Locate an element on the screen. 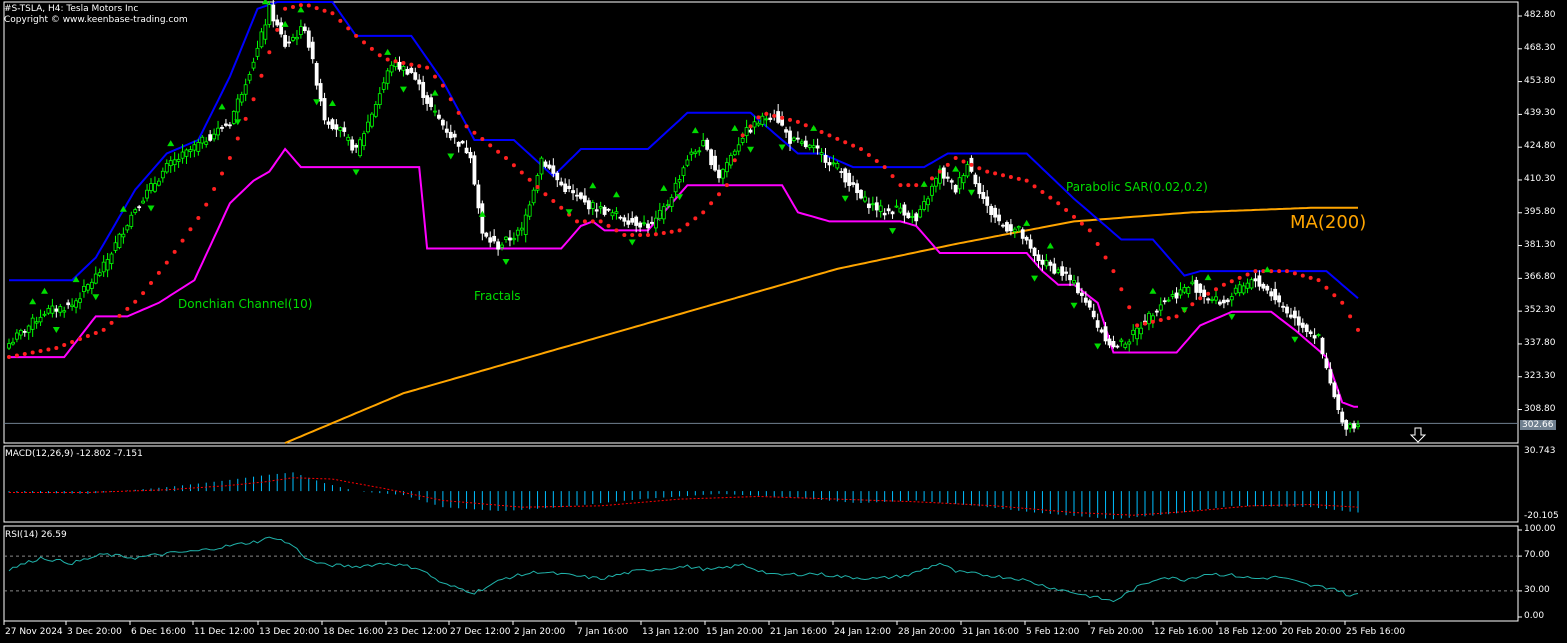  price-tick-label: 468.30 is located at coordinates (1540, 47).